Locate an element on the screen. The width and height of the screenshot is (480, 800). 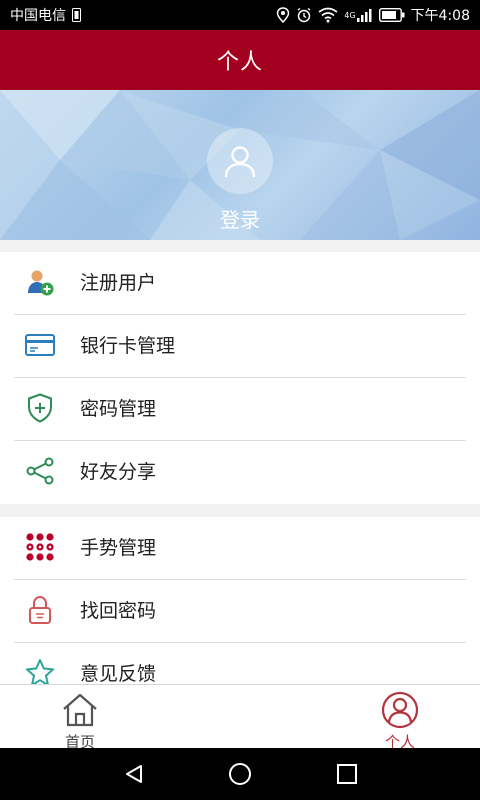
lock-icon is located at coordinates (40, 610).